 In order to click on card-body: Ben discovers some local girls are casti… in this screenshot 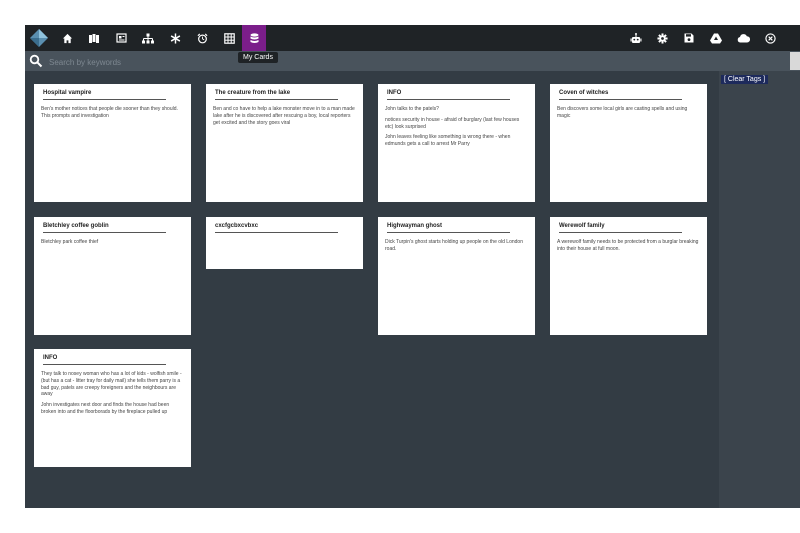, I will do `click(628, 113)`.